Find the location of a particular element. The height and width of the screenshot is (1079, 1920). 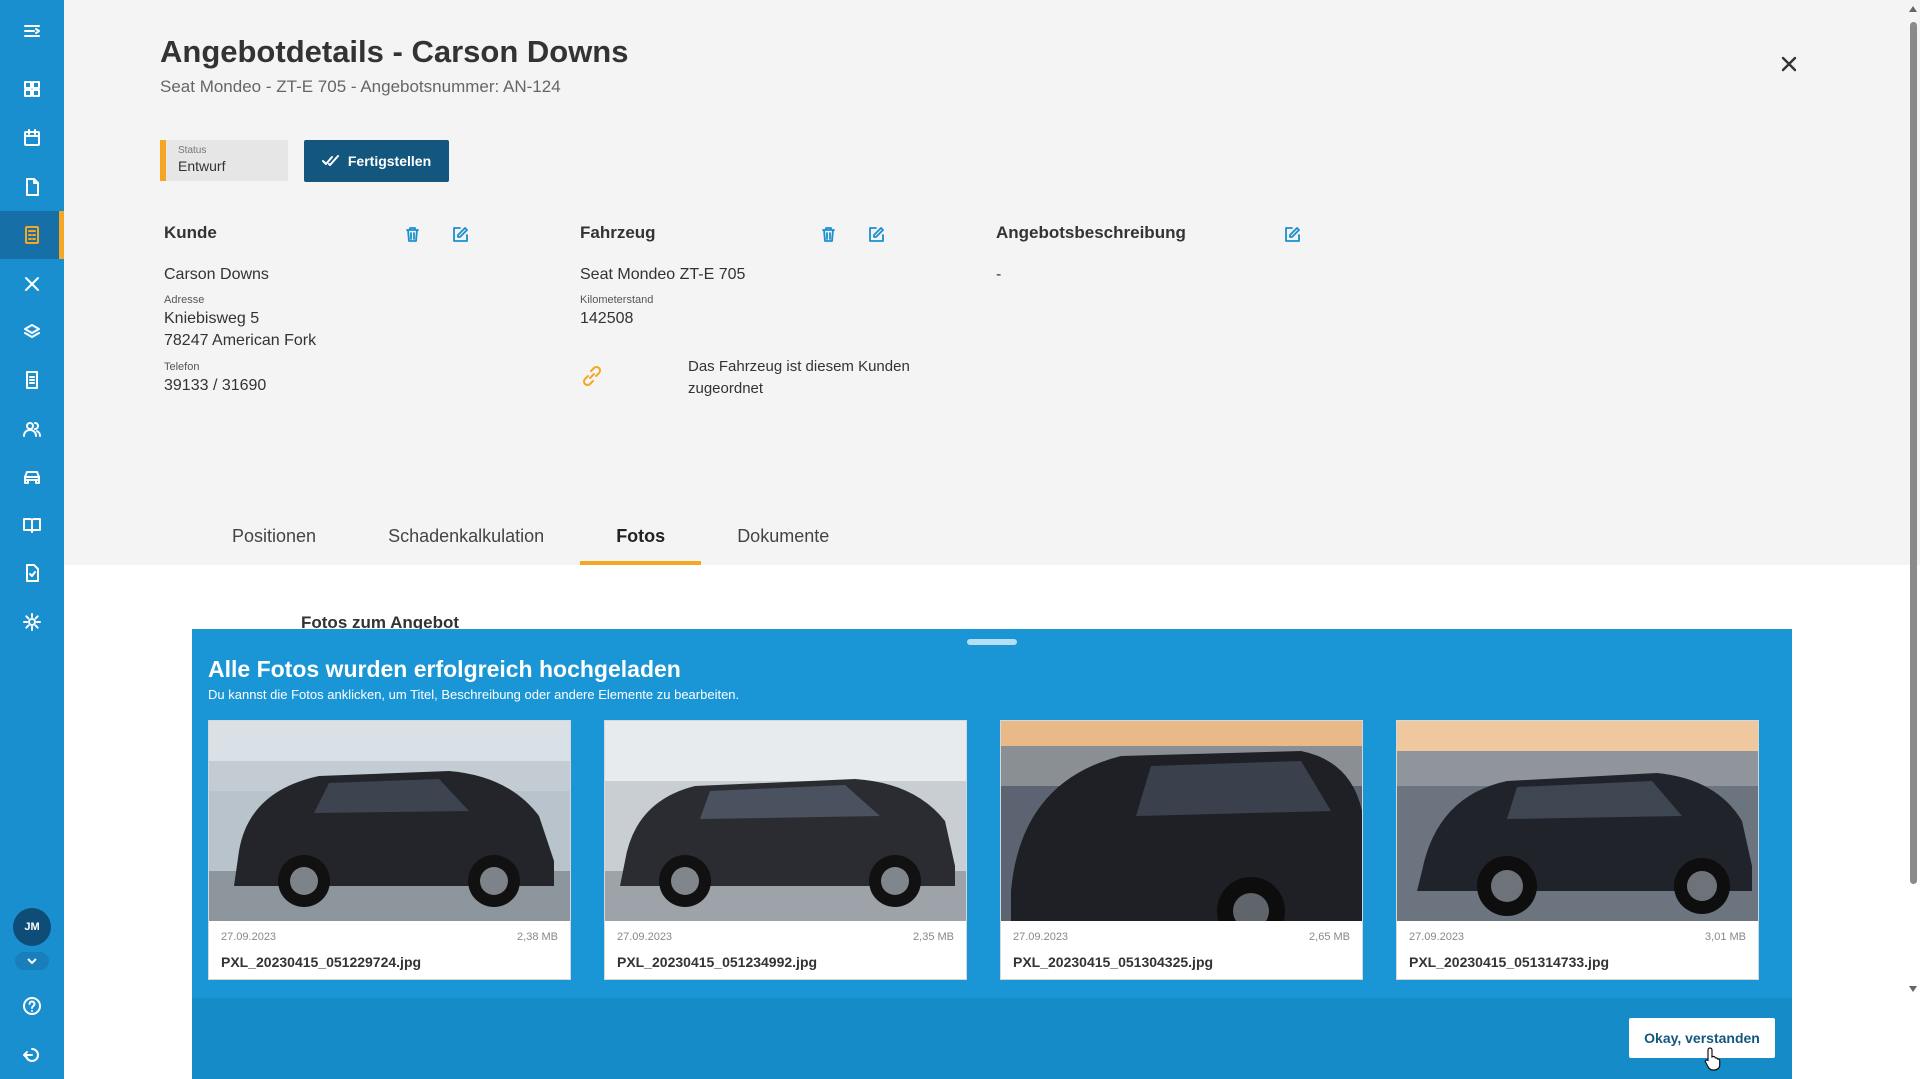

sidebar-item-dashboard is located at coordinates (32, 89).